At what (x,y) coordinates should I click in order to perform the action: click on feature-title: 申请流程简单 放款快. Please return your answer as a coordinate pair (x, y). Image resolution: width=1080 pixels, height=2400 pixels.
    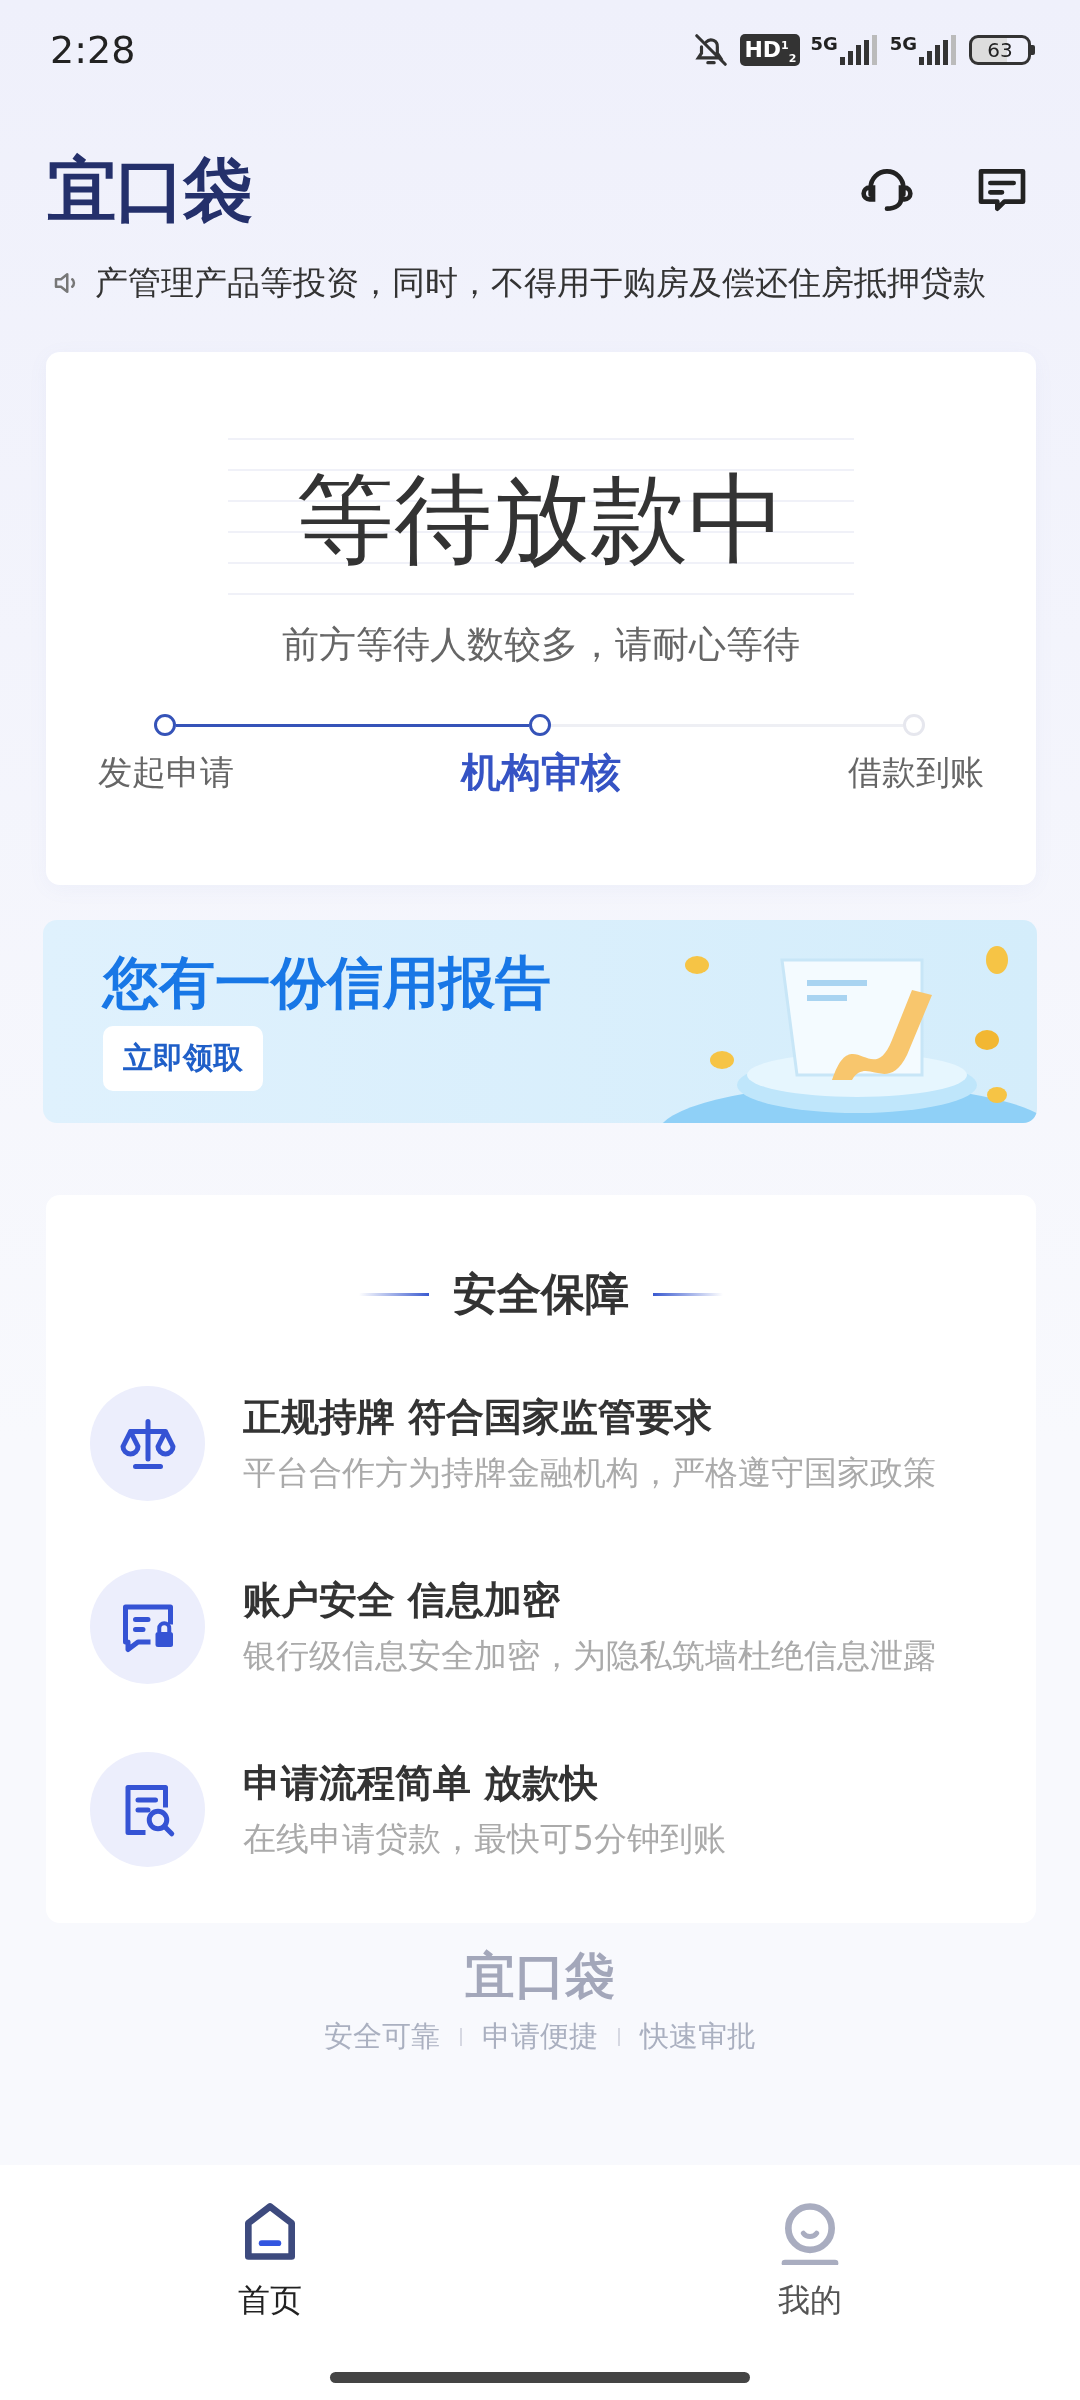
    Looking at the image, I should click on (421, 1783).